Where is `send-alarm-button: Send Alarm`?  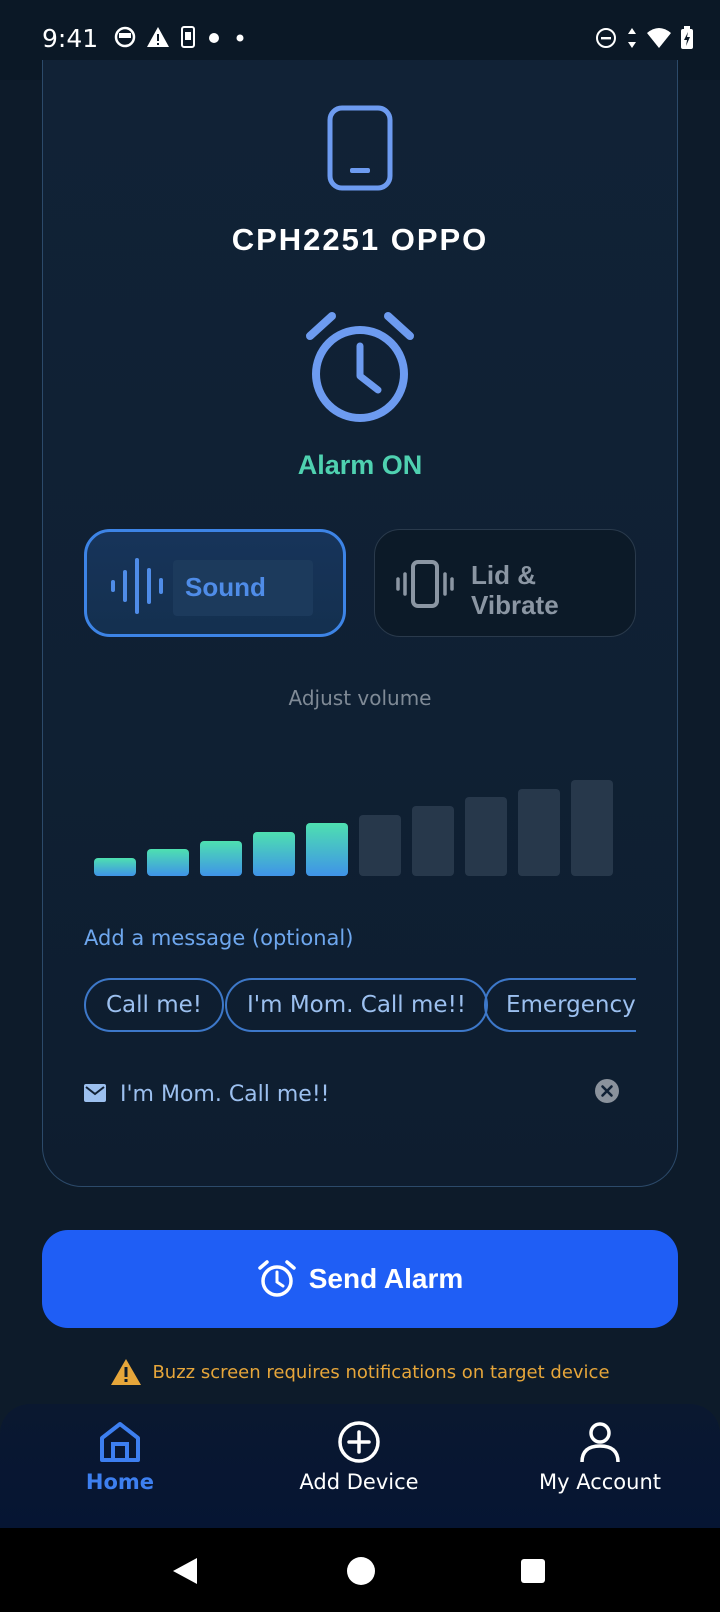 send-alarm-button: Send Alarm is located at coordinates (360, 1279).